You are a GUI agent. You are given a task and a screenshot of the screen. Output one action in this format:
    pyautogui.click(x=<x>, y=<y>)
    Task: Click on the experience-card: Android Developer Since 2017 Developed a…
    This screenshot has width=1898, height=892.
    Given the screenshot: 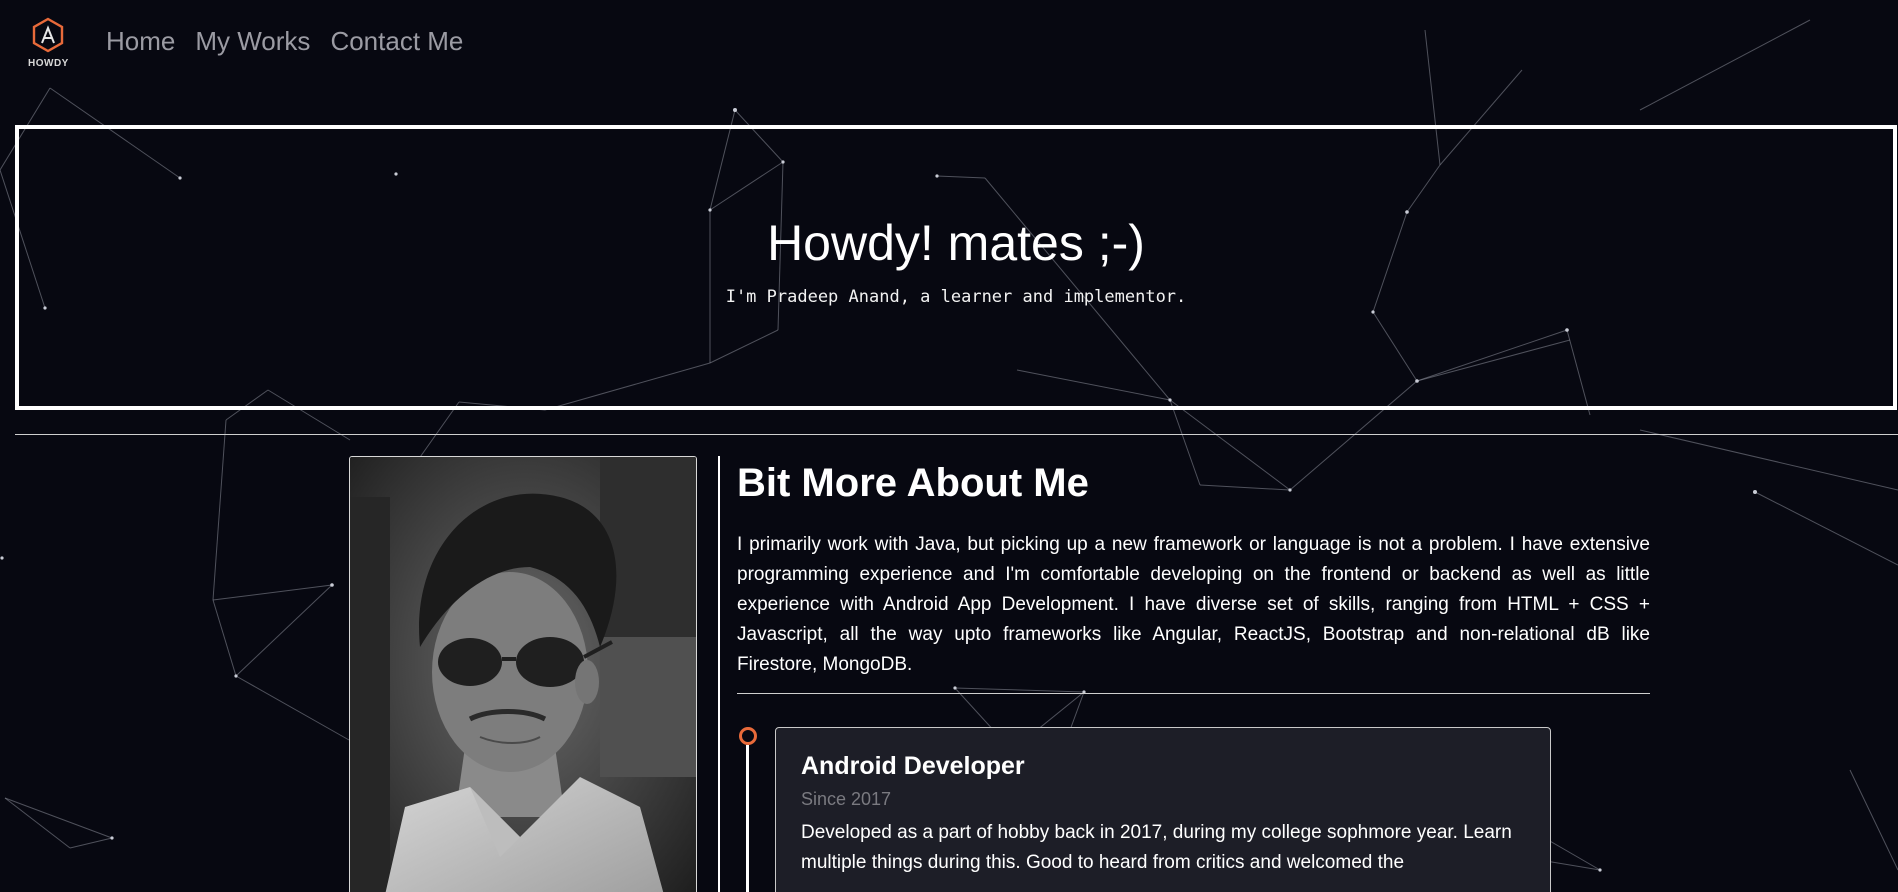 What is the action you would take?
    pyautogui.click(x=1163, y=809)
    